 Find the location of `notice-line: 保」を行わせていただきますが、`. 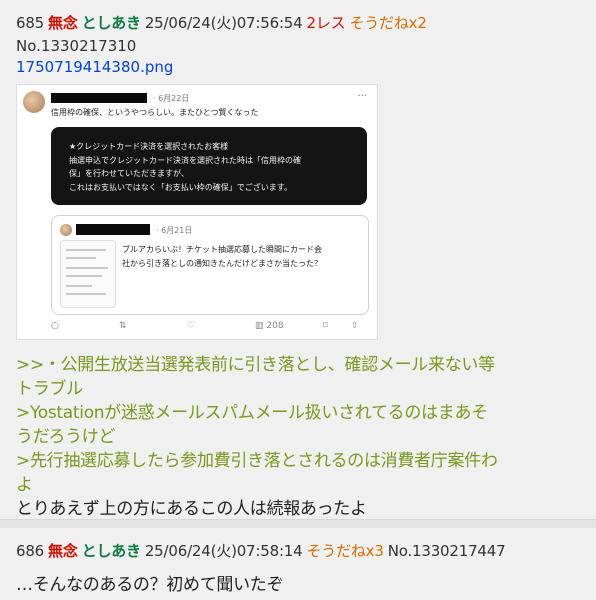

notice-line: 保」を行わせていただきますが、 is located at coordinates (129, 173).